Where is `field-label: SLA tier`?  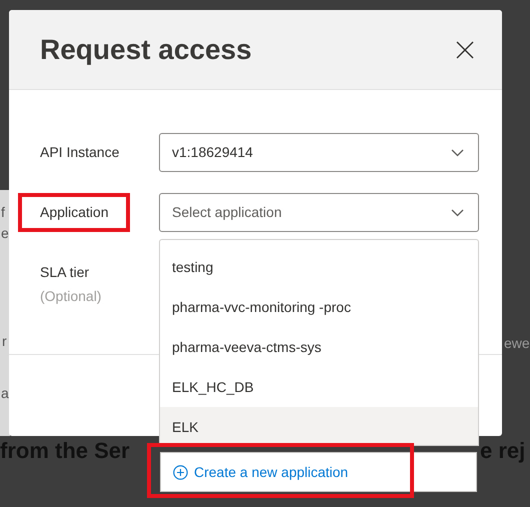 field-label: SLA tier is located at coordinates (65, 272).